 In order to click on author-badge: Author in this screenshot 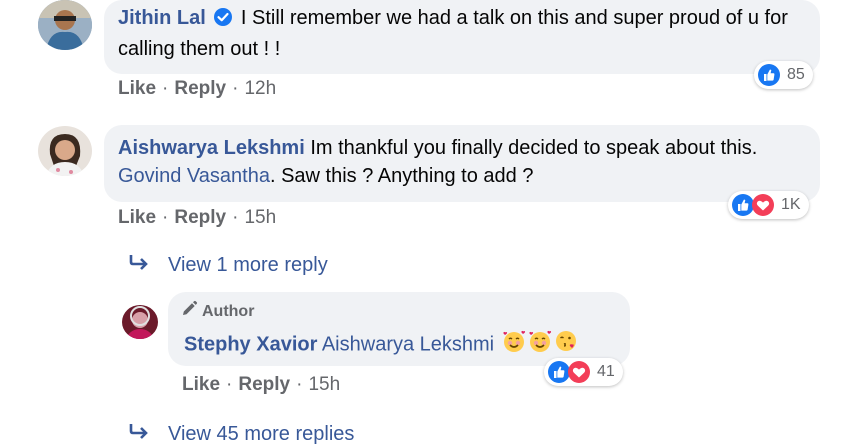, I will do `click(217, 311)`.